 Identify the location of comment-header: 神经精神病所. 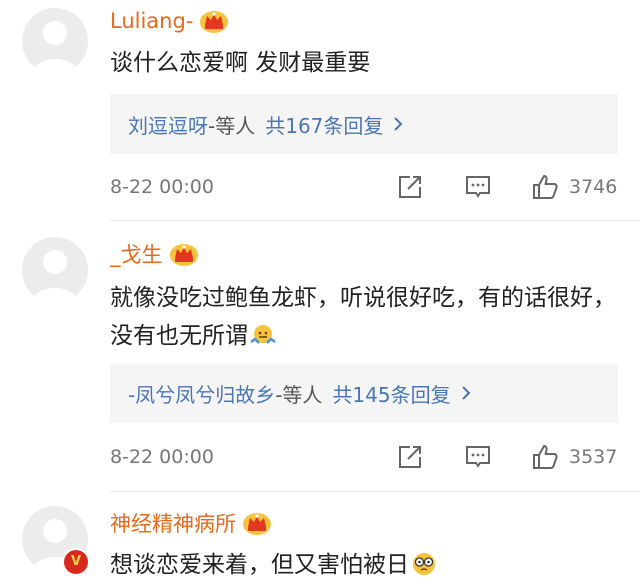
(191, 523).